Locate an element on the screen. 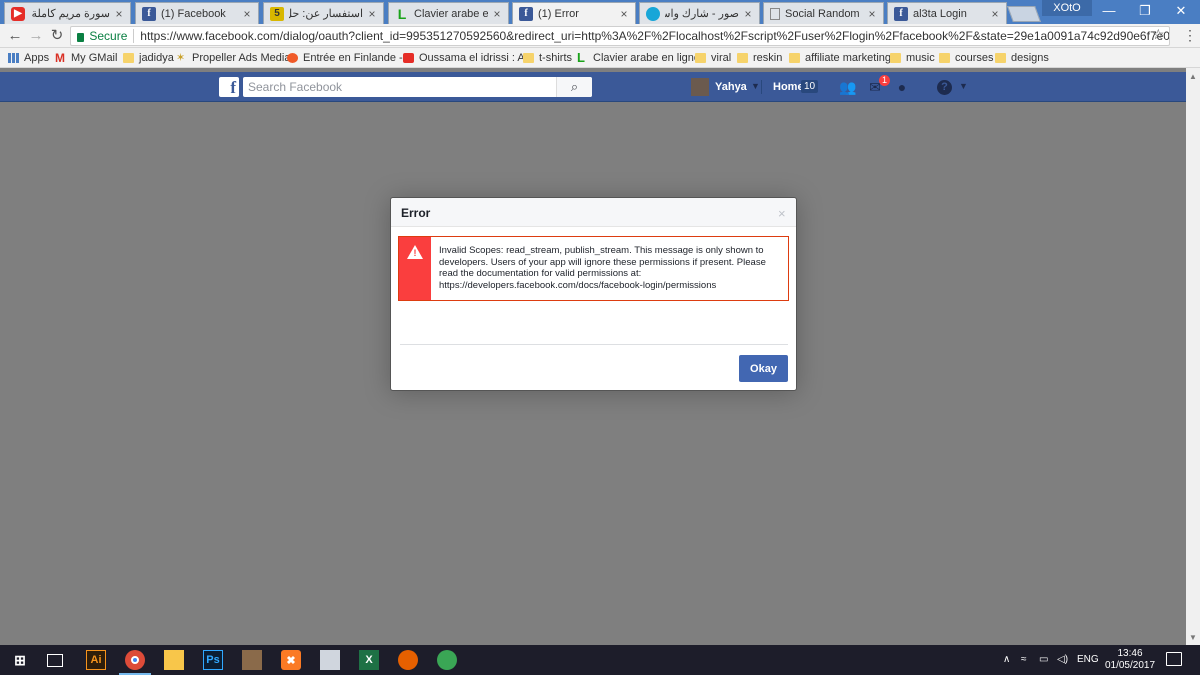  scroll-down-icon: ▼ is located at coordinates (1193, 637).